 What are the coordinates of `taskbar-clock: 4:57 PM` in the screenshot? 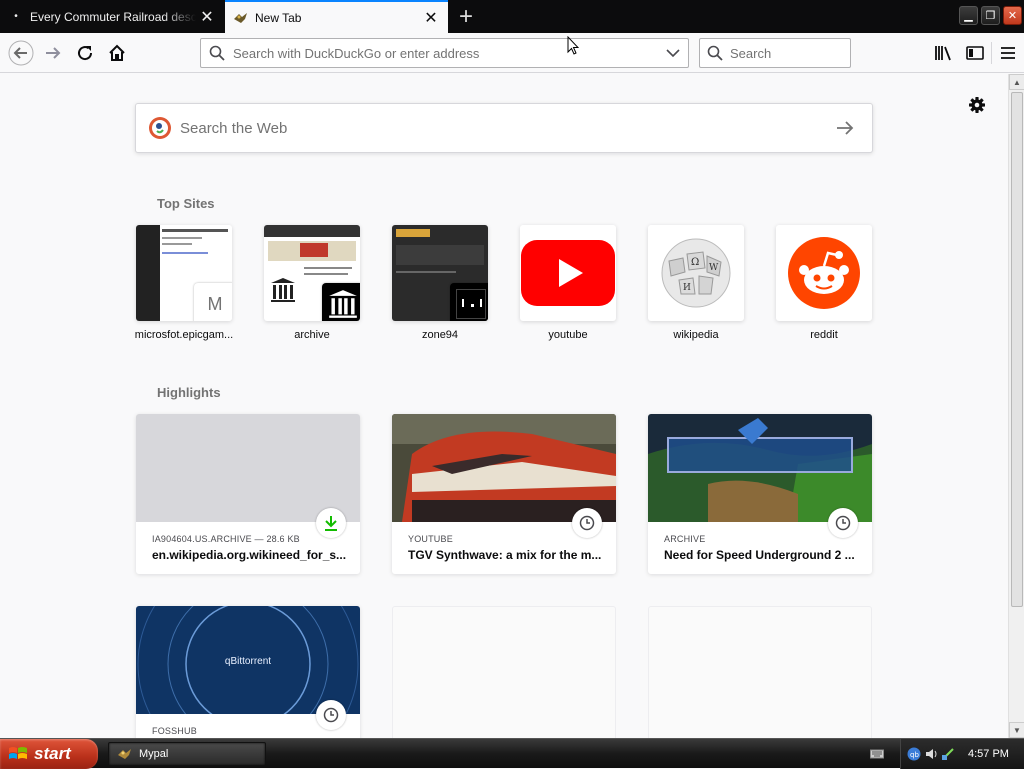 It's located at (988, 754).